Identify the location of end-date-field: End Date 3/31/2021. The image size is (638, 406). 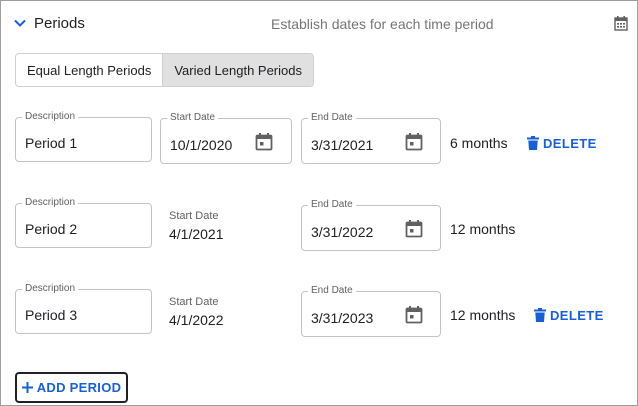
(371, 138).